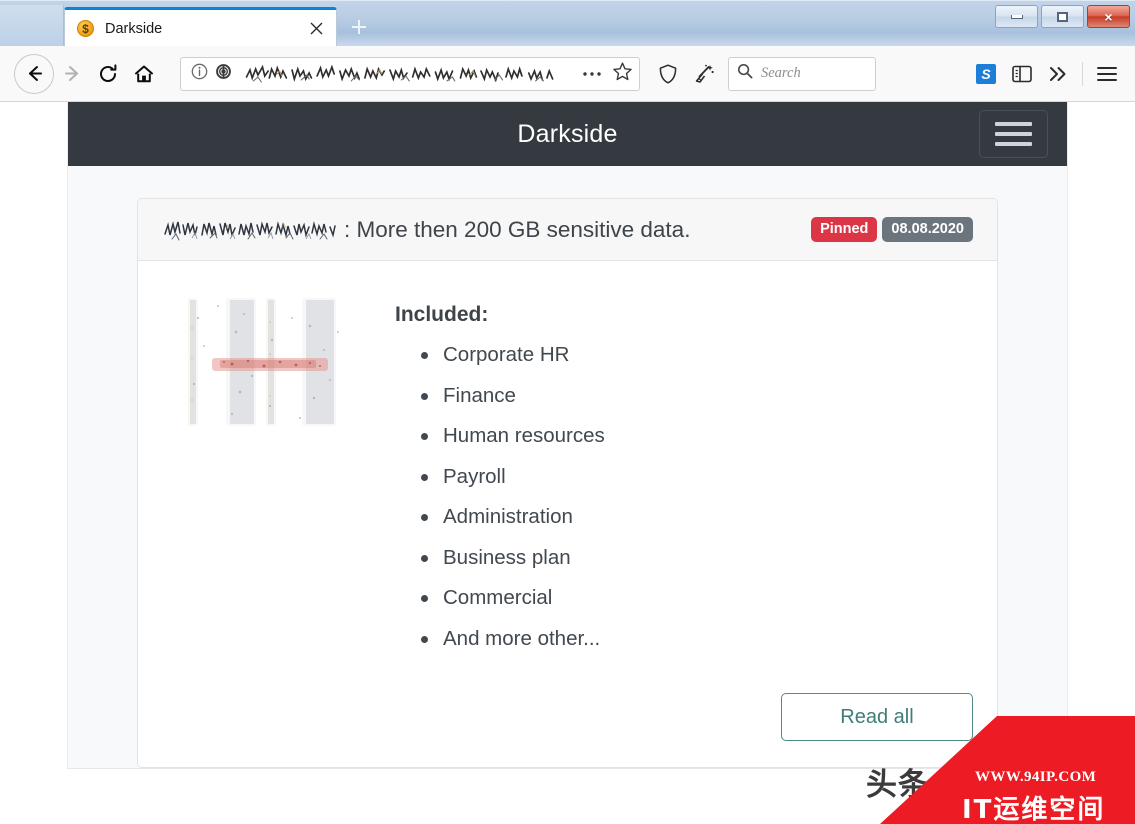 The width and height of the screenshot is (1135, 824). What do you see at coordinates (85, 28) in the screenshot?
I see `dollar-coin-icon: $` at bounding box center [85, 28].